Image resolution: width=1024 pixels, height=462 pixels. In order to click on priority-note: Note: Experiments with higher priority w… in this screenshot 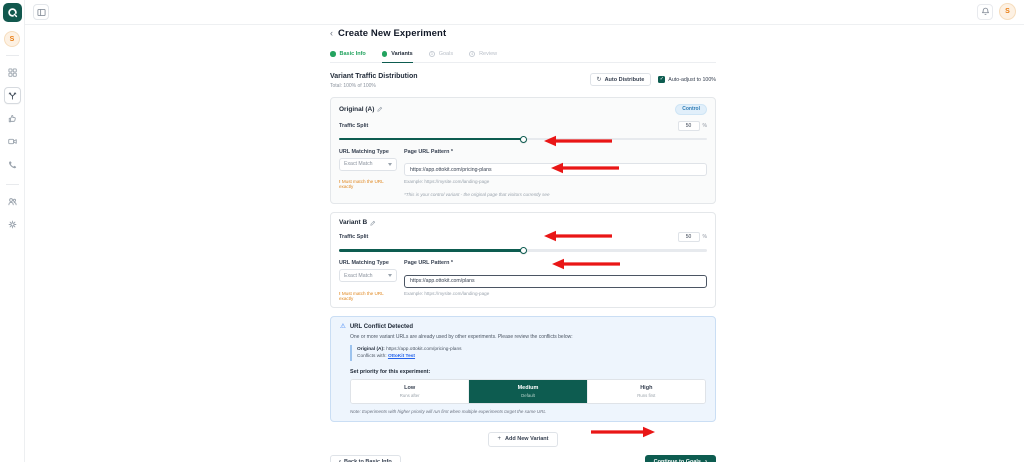, I will do `click(448, 411)`.